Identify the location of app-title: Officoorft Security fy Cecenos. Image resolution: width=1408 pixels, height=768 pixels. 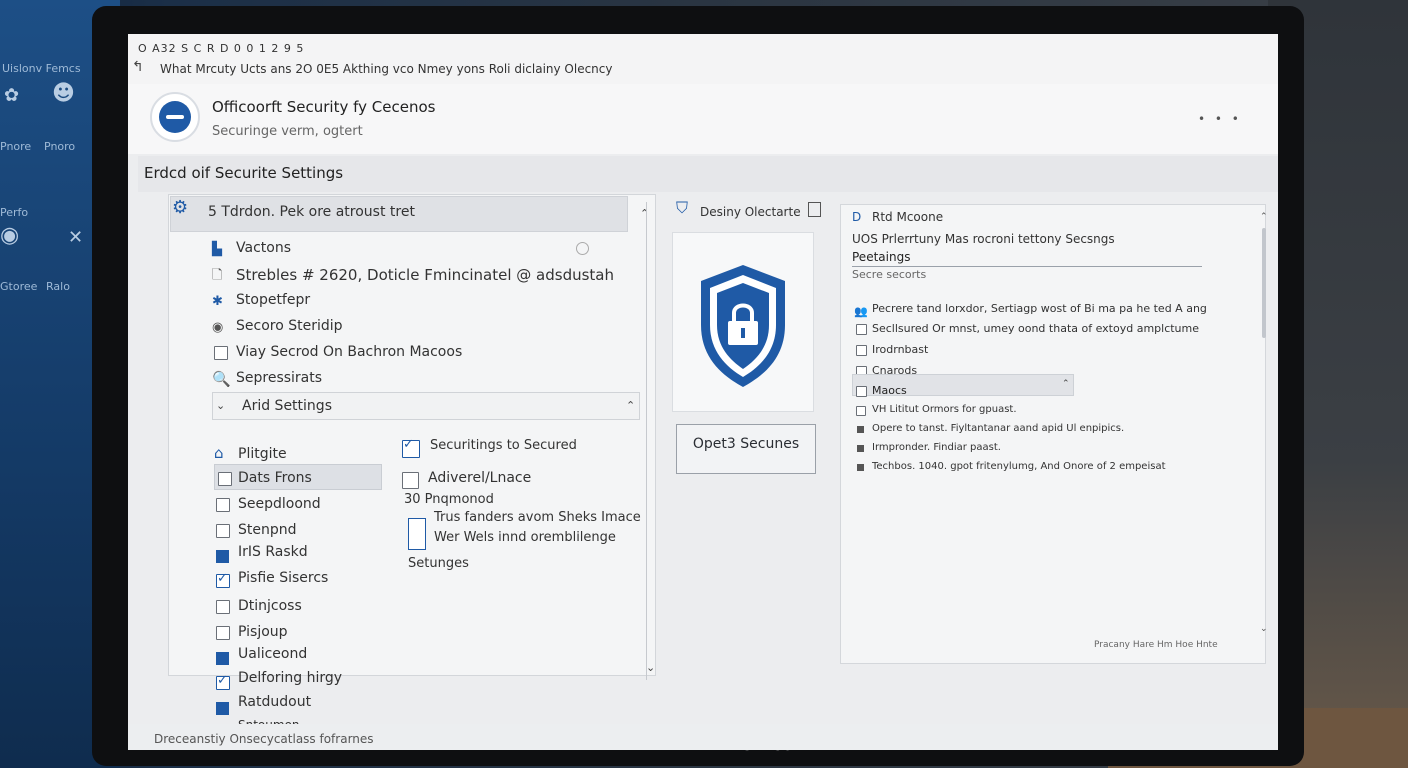
(324, 107).